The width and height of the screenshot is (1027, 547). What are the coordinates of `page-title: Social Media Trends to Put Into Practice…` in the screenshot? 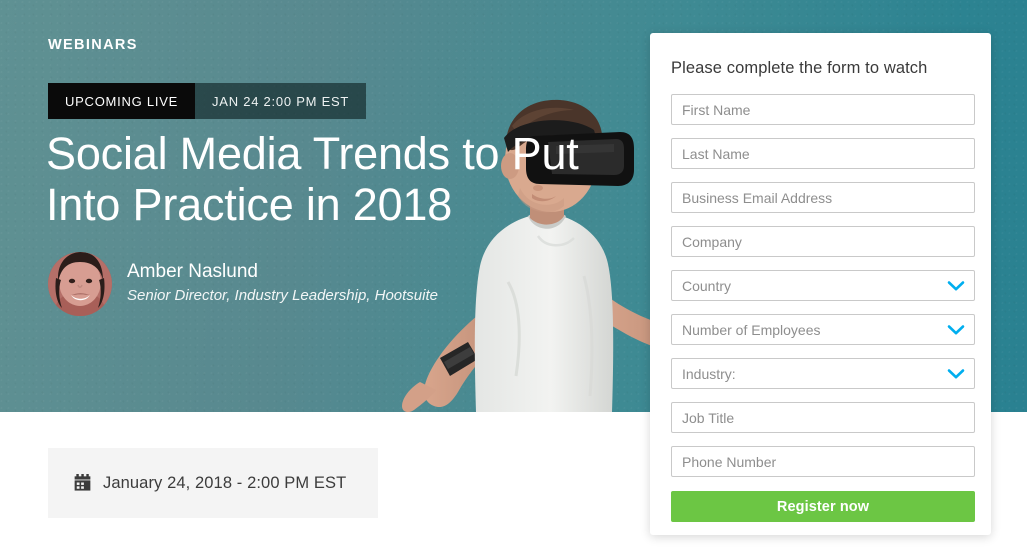 It's located at (312, 179).